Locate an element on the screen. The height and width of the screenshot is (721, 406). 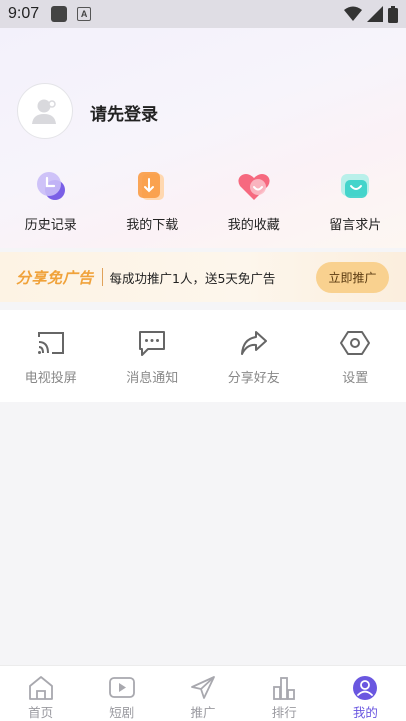
login-prompt: 请先登录 is located at coordinates (124, 112).